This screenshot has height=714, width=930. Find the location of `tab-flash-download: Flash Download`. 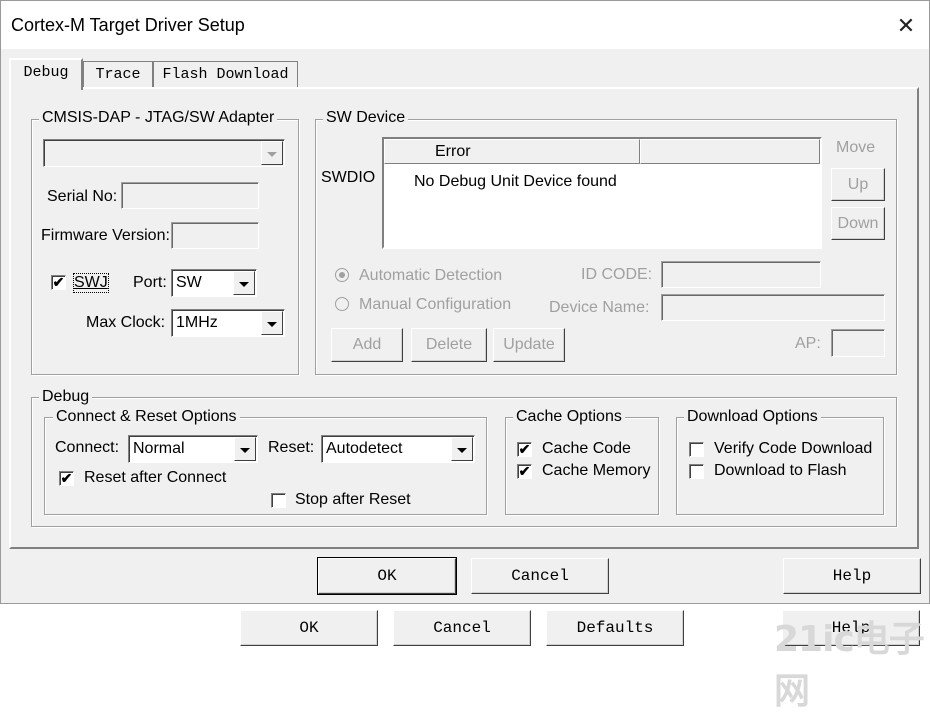

tab-flash-download: Flash Download is located at coordinates (225, 74).